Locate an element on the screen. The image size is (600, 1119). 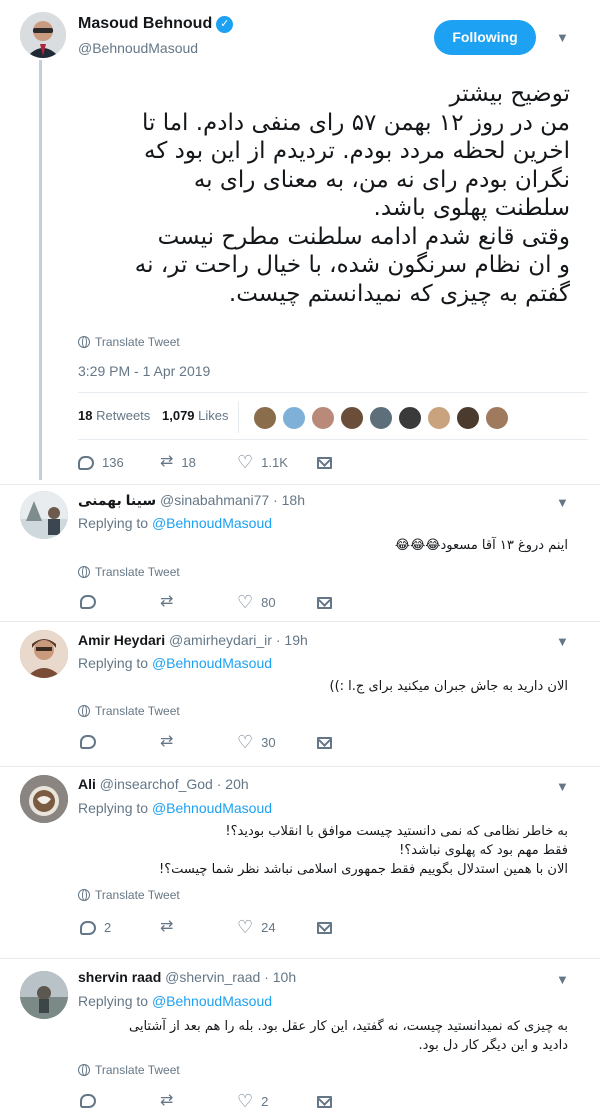
like-button: ♡ 80 is located at coordinates (256, 602).